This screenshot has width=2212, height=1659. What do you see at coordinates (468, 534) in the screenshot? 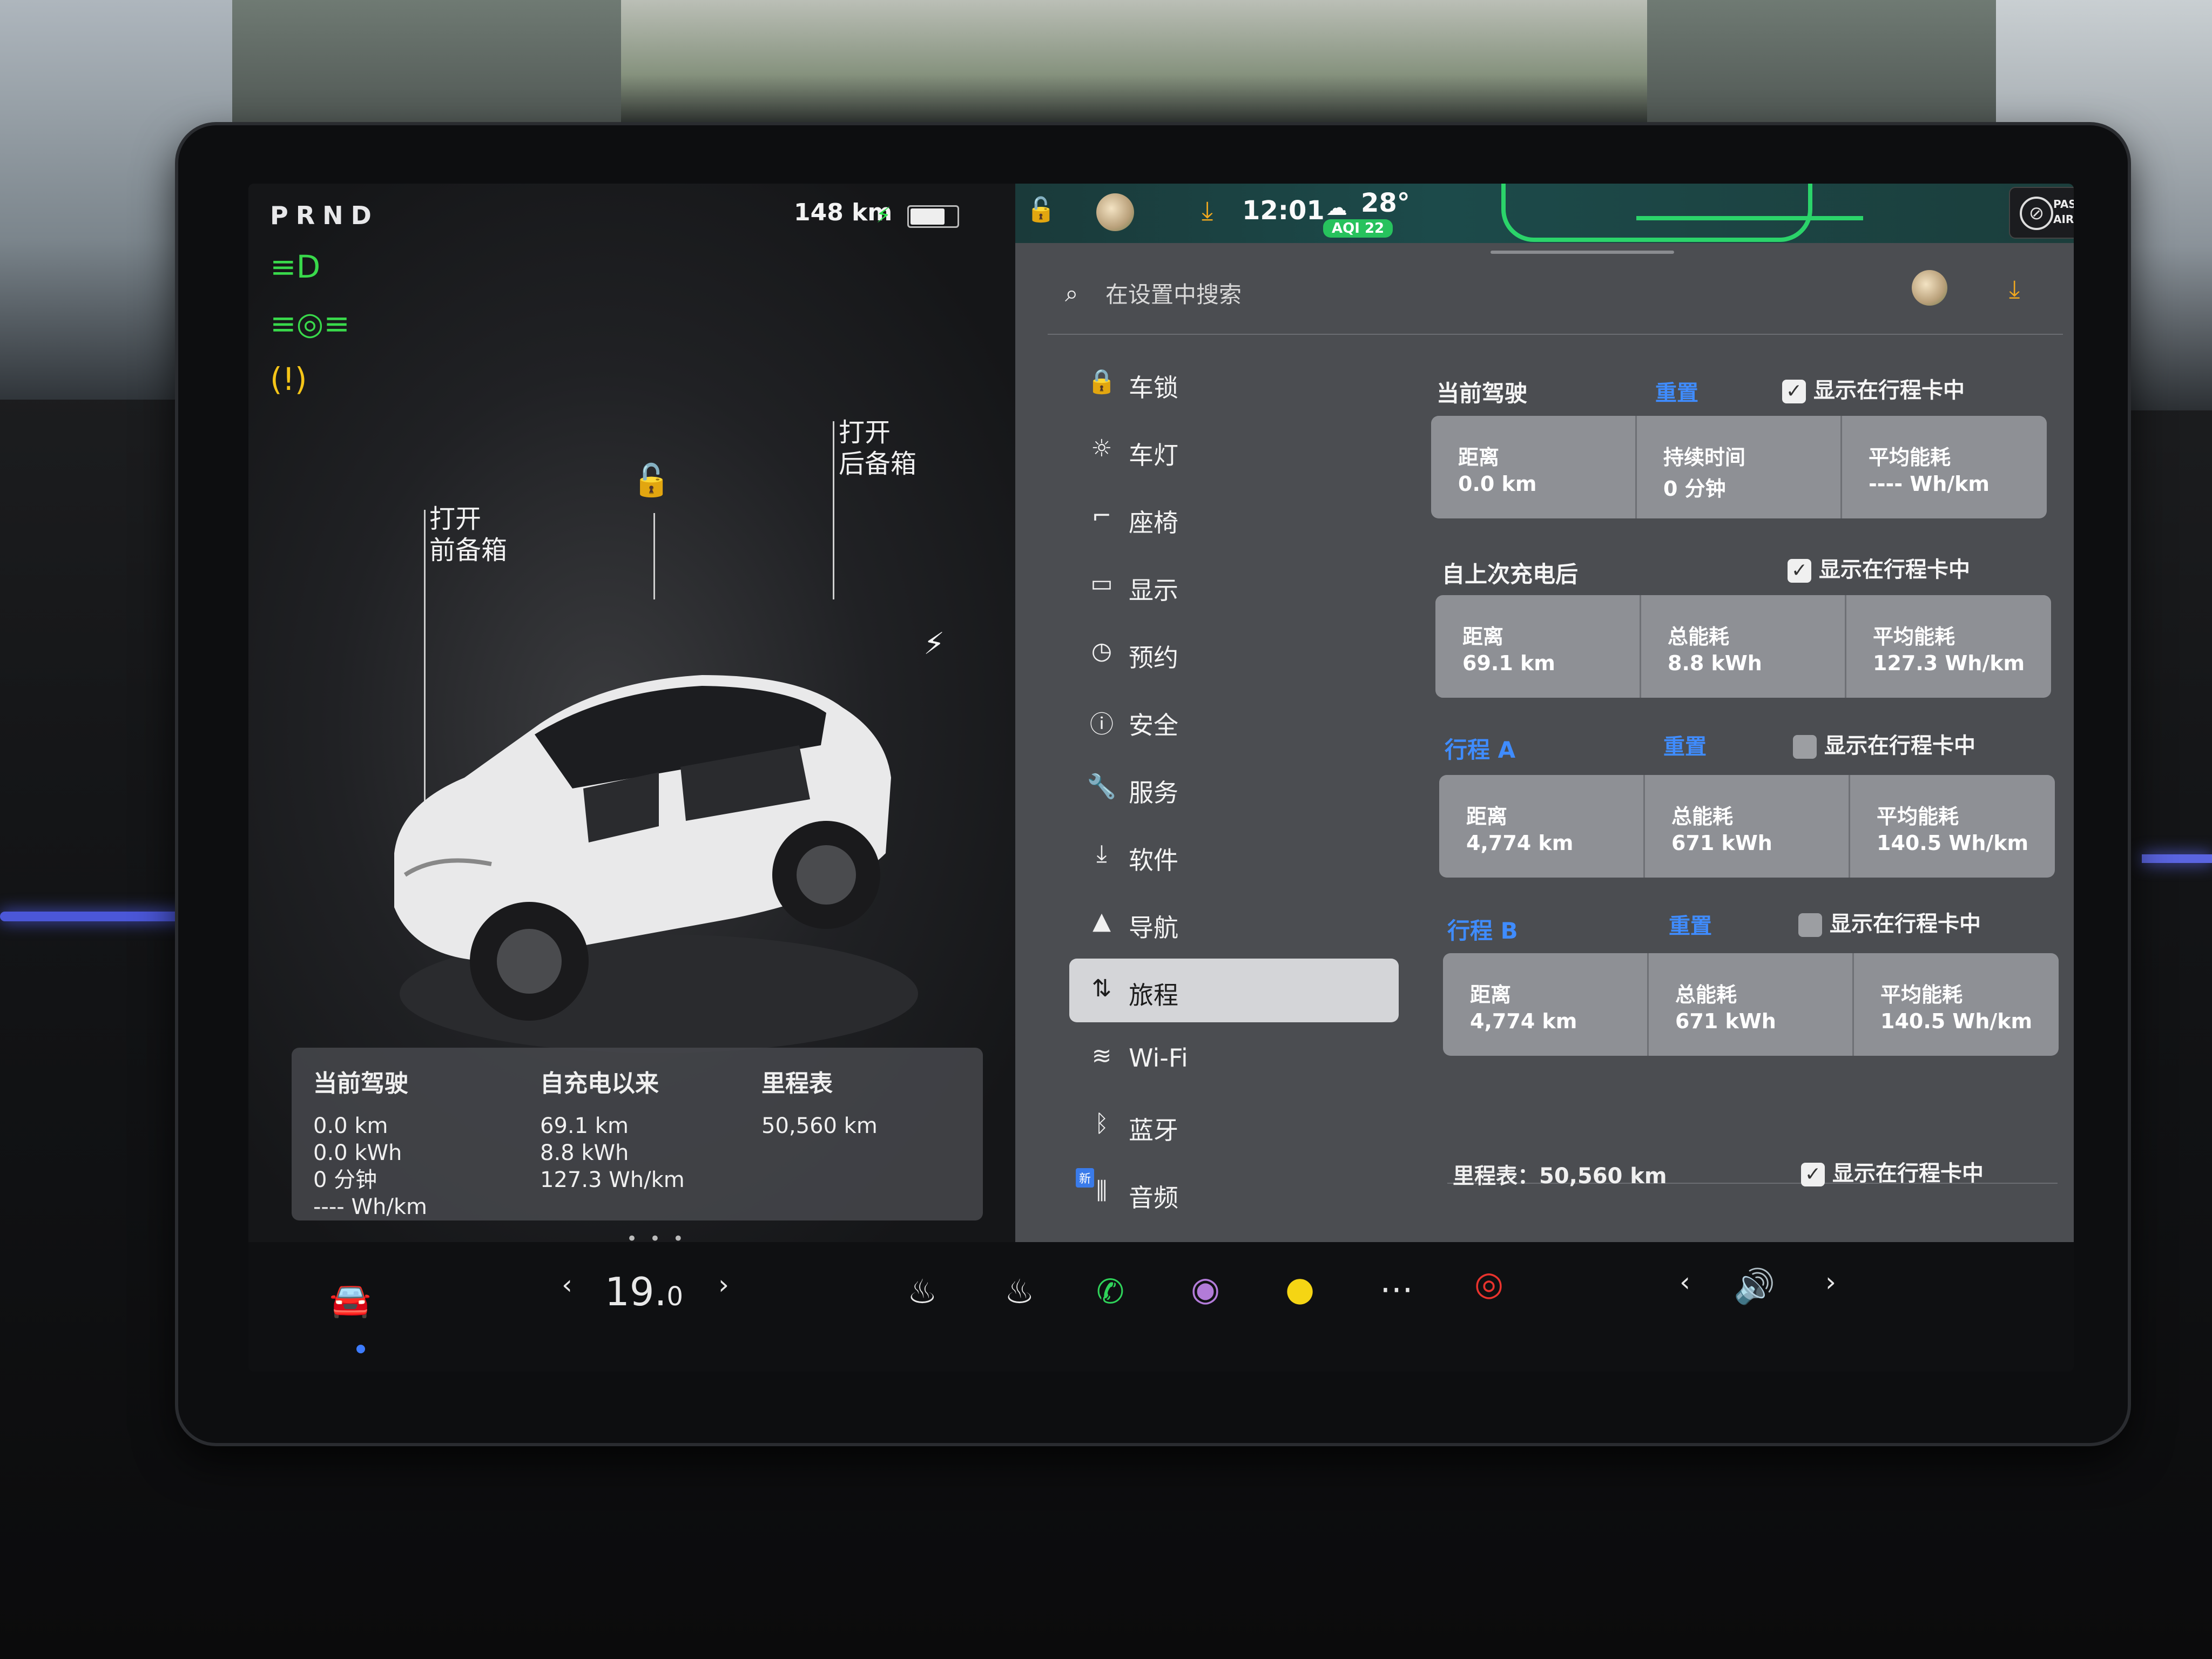
I see `open-frunk-label: 打开 前备箱` at bounding box center [468, 534].